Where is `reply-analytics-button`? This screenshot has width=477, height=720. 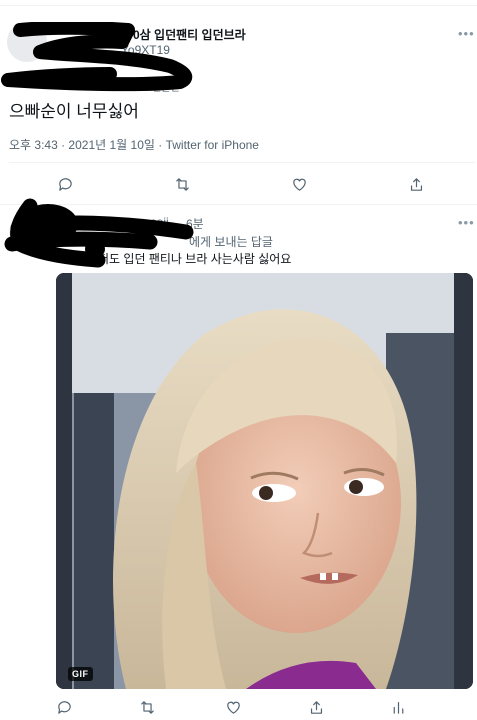 reply-analytics-button is located at coordinates (398, 707).